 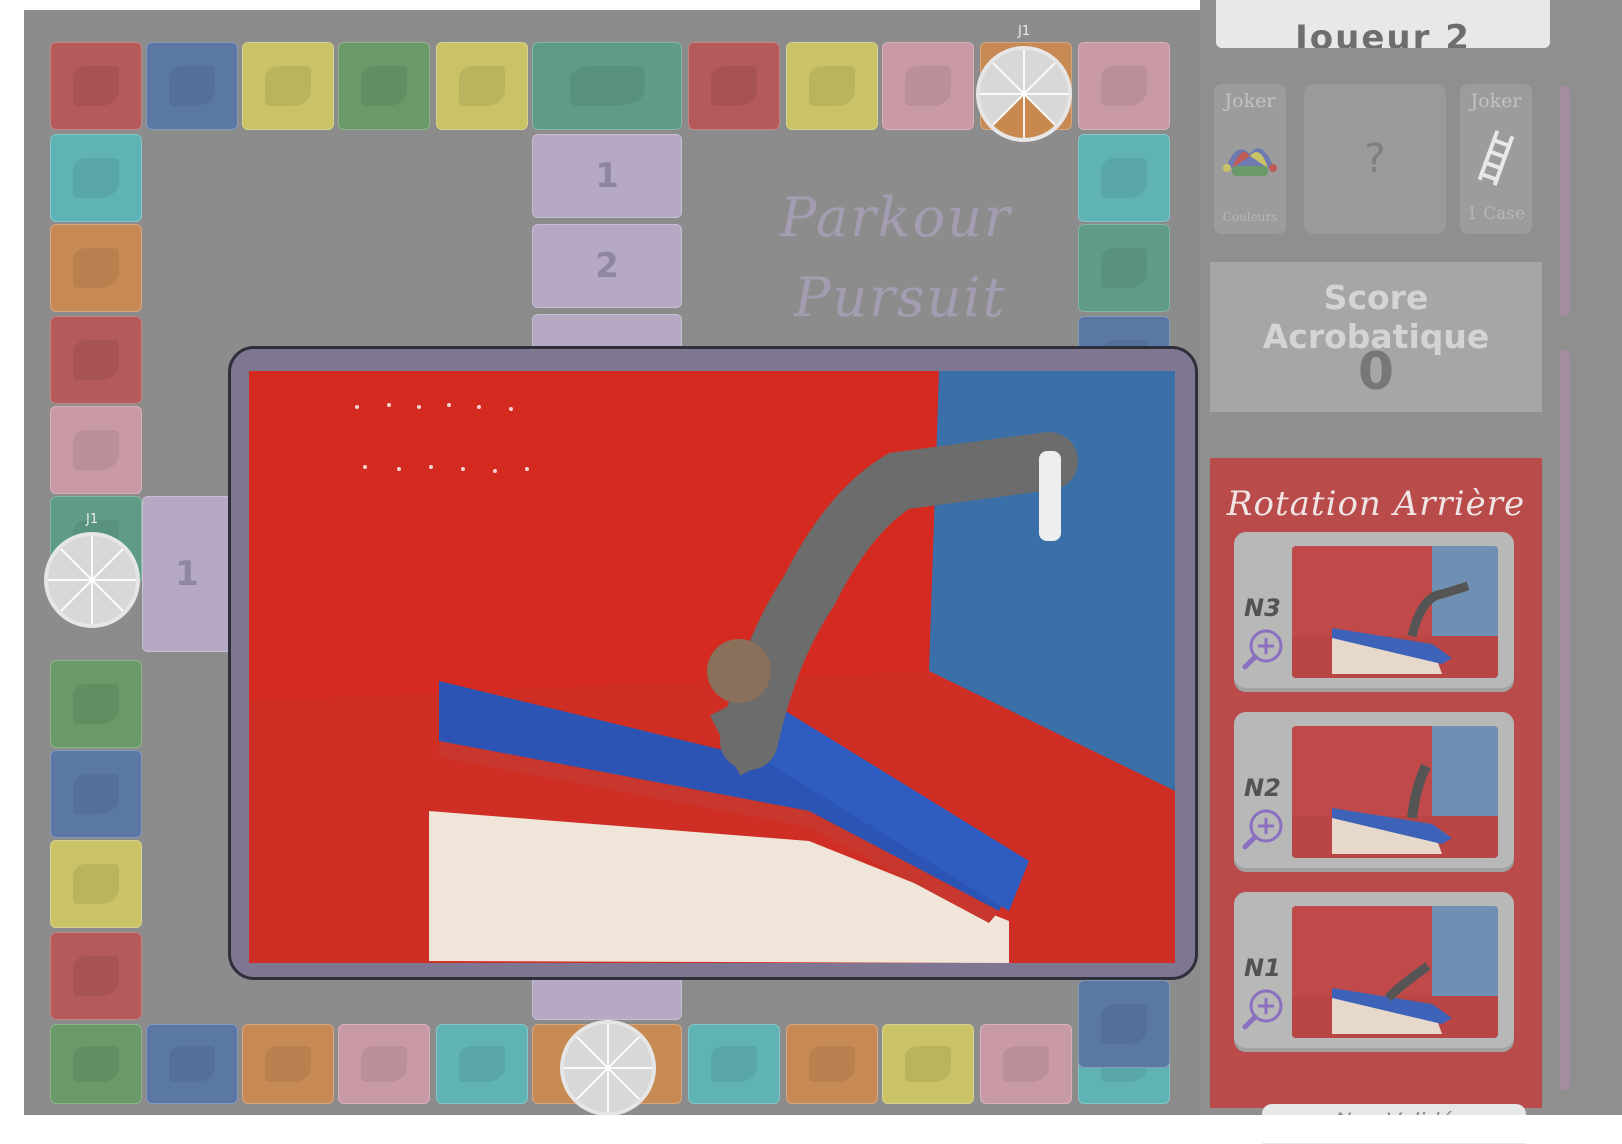 I want to click on player-marker-left: J1, so click(x=92, y=519).